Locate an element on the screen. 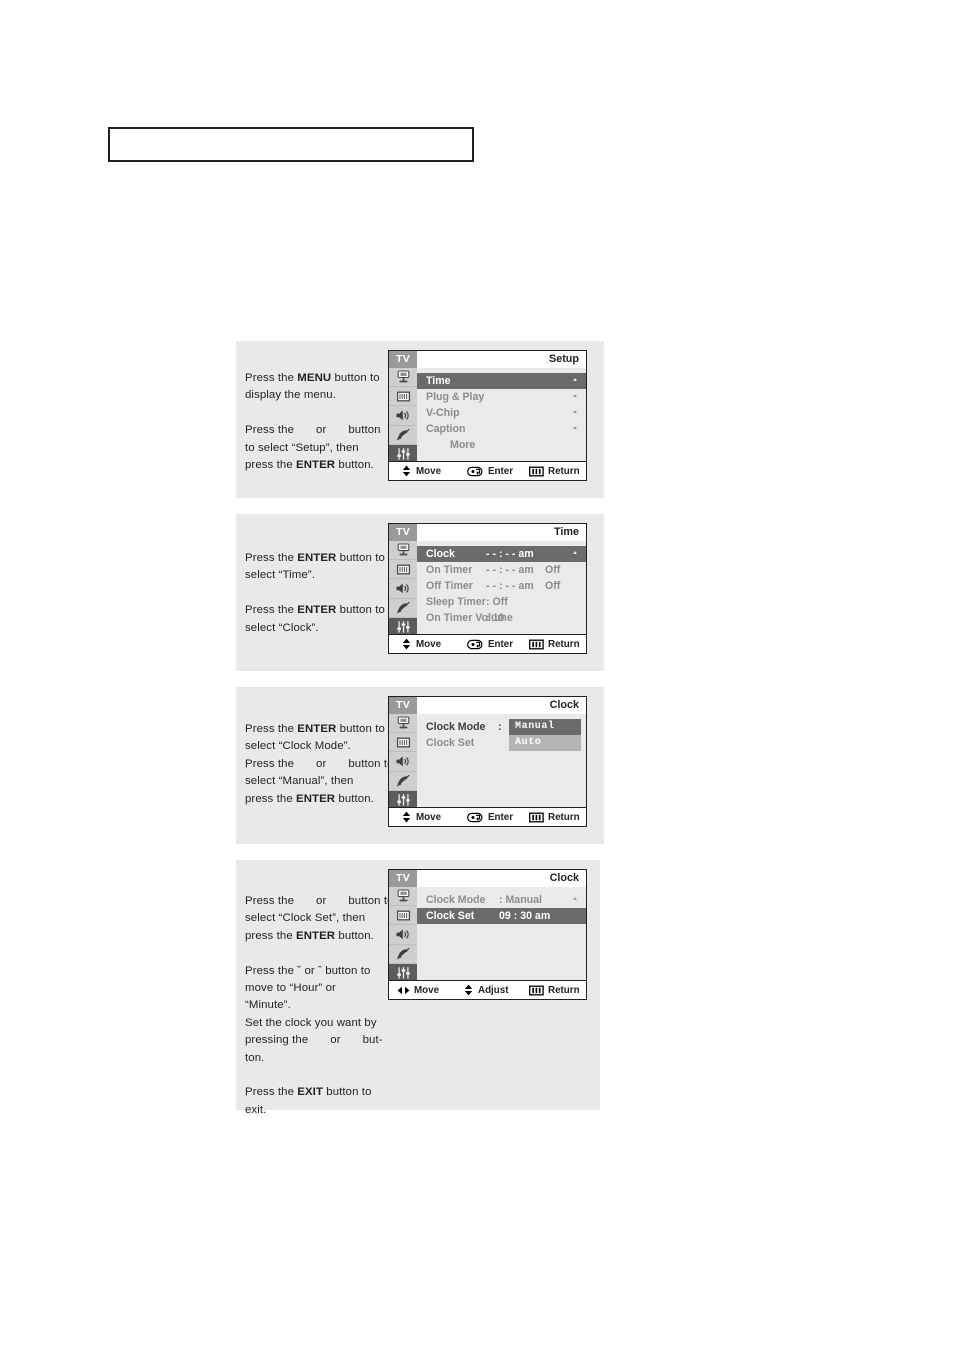 Image resolution: width=954 pixels, height=1348 pixels. osd-menu-row: Clock - - : - - am is located at coordinates (501, 554).